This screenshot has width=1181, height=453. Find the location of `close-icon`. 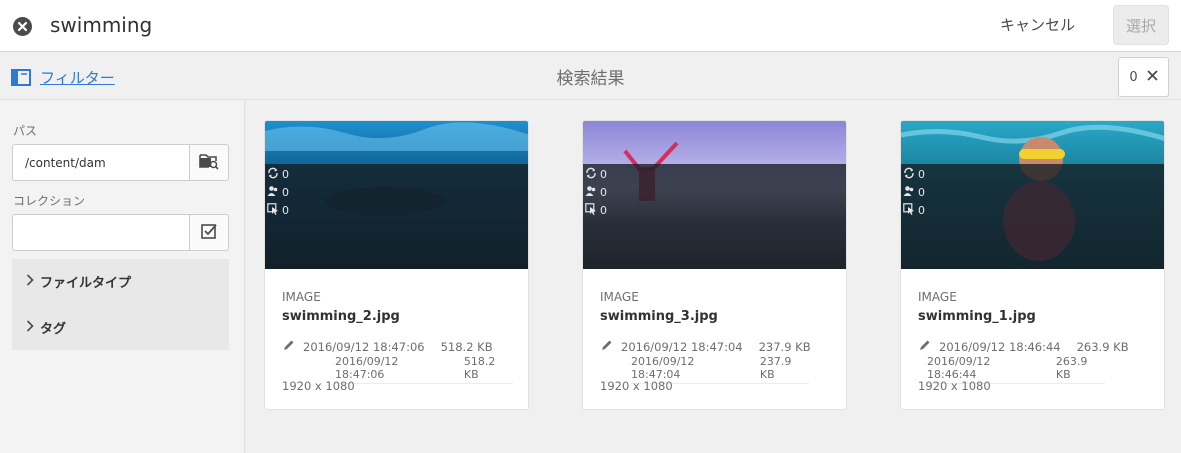

close-icon is located at coordinates (1152, 77).